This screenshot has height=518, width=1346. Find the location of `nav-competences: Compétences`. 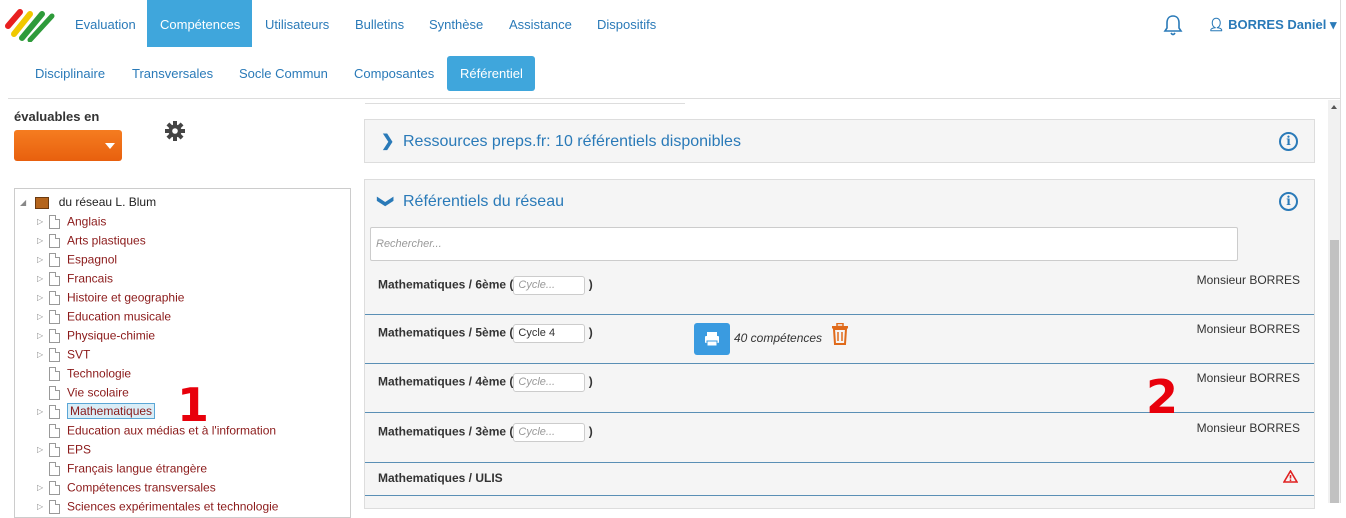

nav-competences: Compétences is located at coordinates (199, 23).